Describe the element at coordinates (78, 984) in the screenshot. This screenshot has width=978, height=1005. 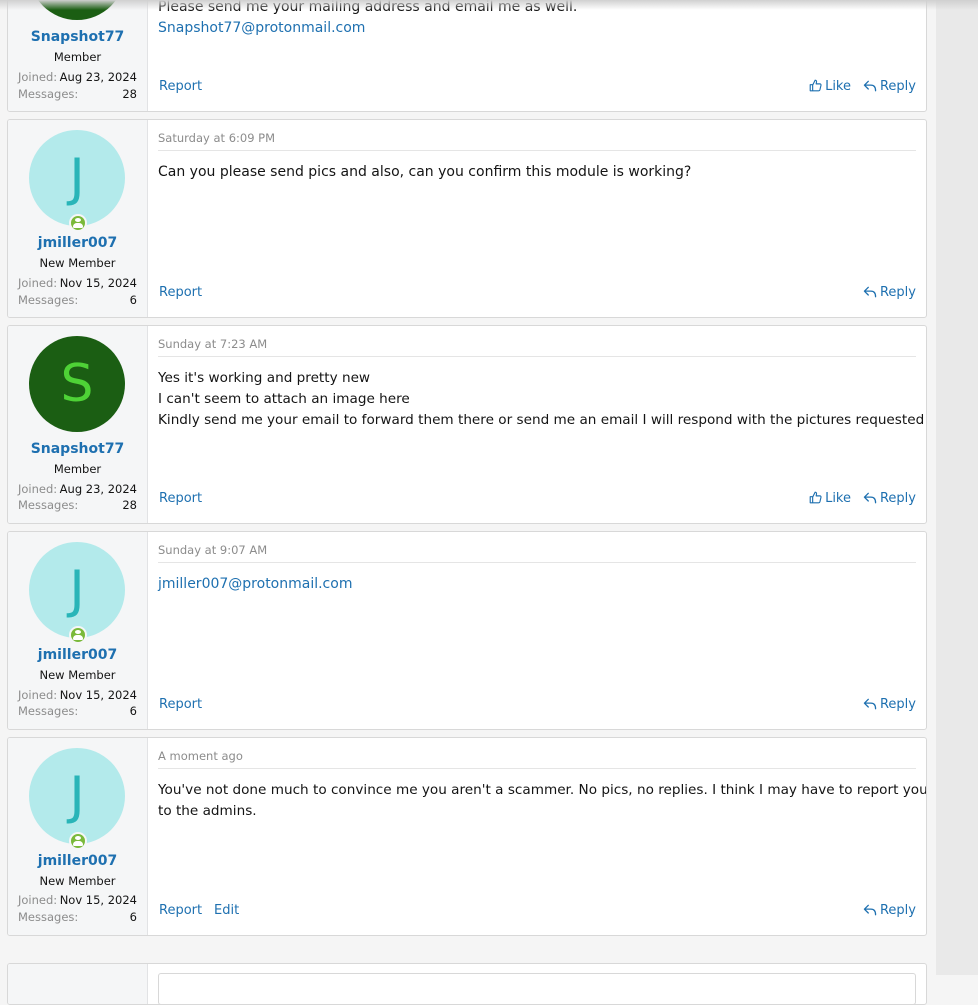
I see `quick-reply-user-panel` at that location.